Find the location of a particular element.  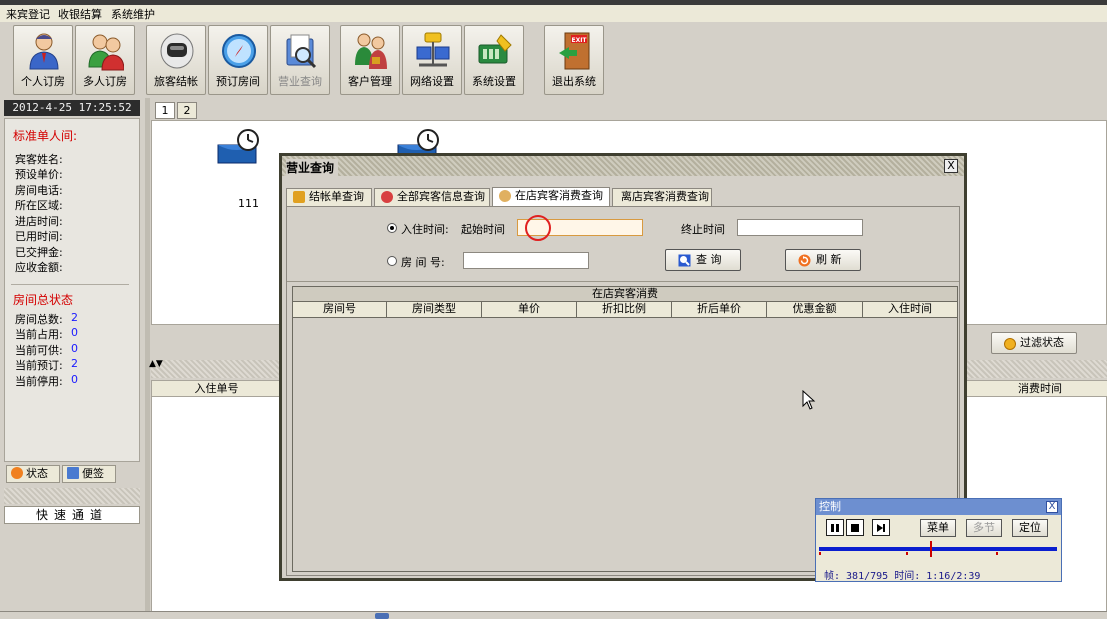

notes-icon is located at coordinates (73, 473).